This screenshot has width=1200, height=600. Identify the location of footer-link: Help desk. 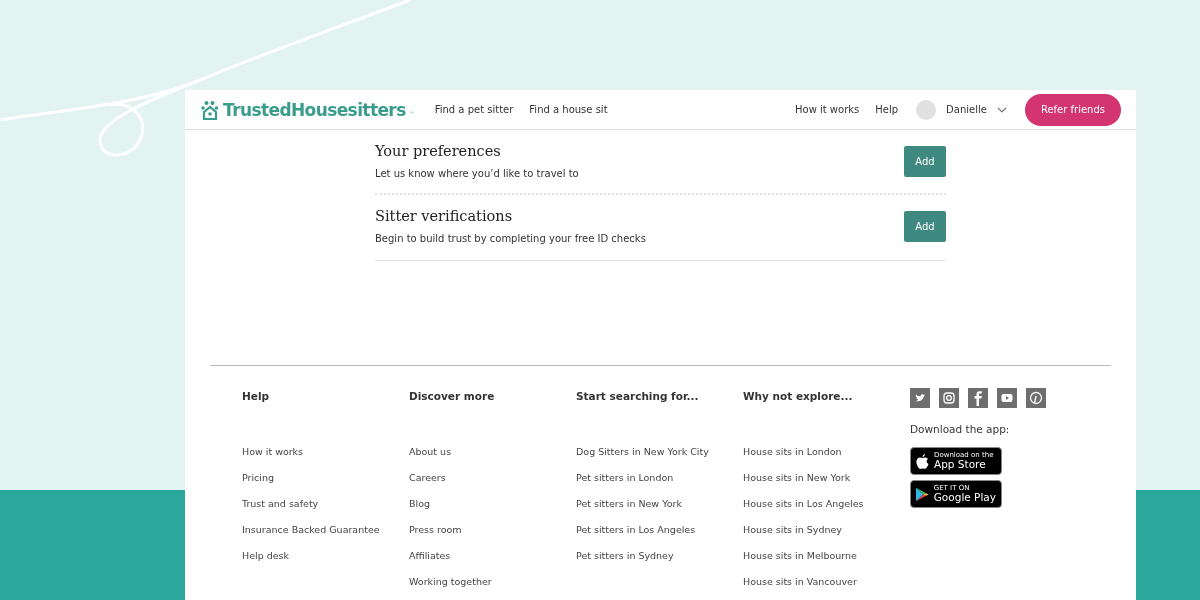
(317, 556).